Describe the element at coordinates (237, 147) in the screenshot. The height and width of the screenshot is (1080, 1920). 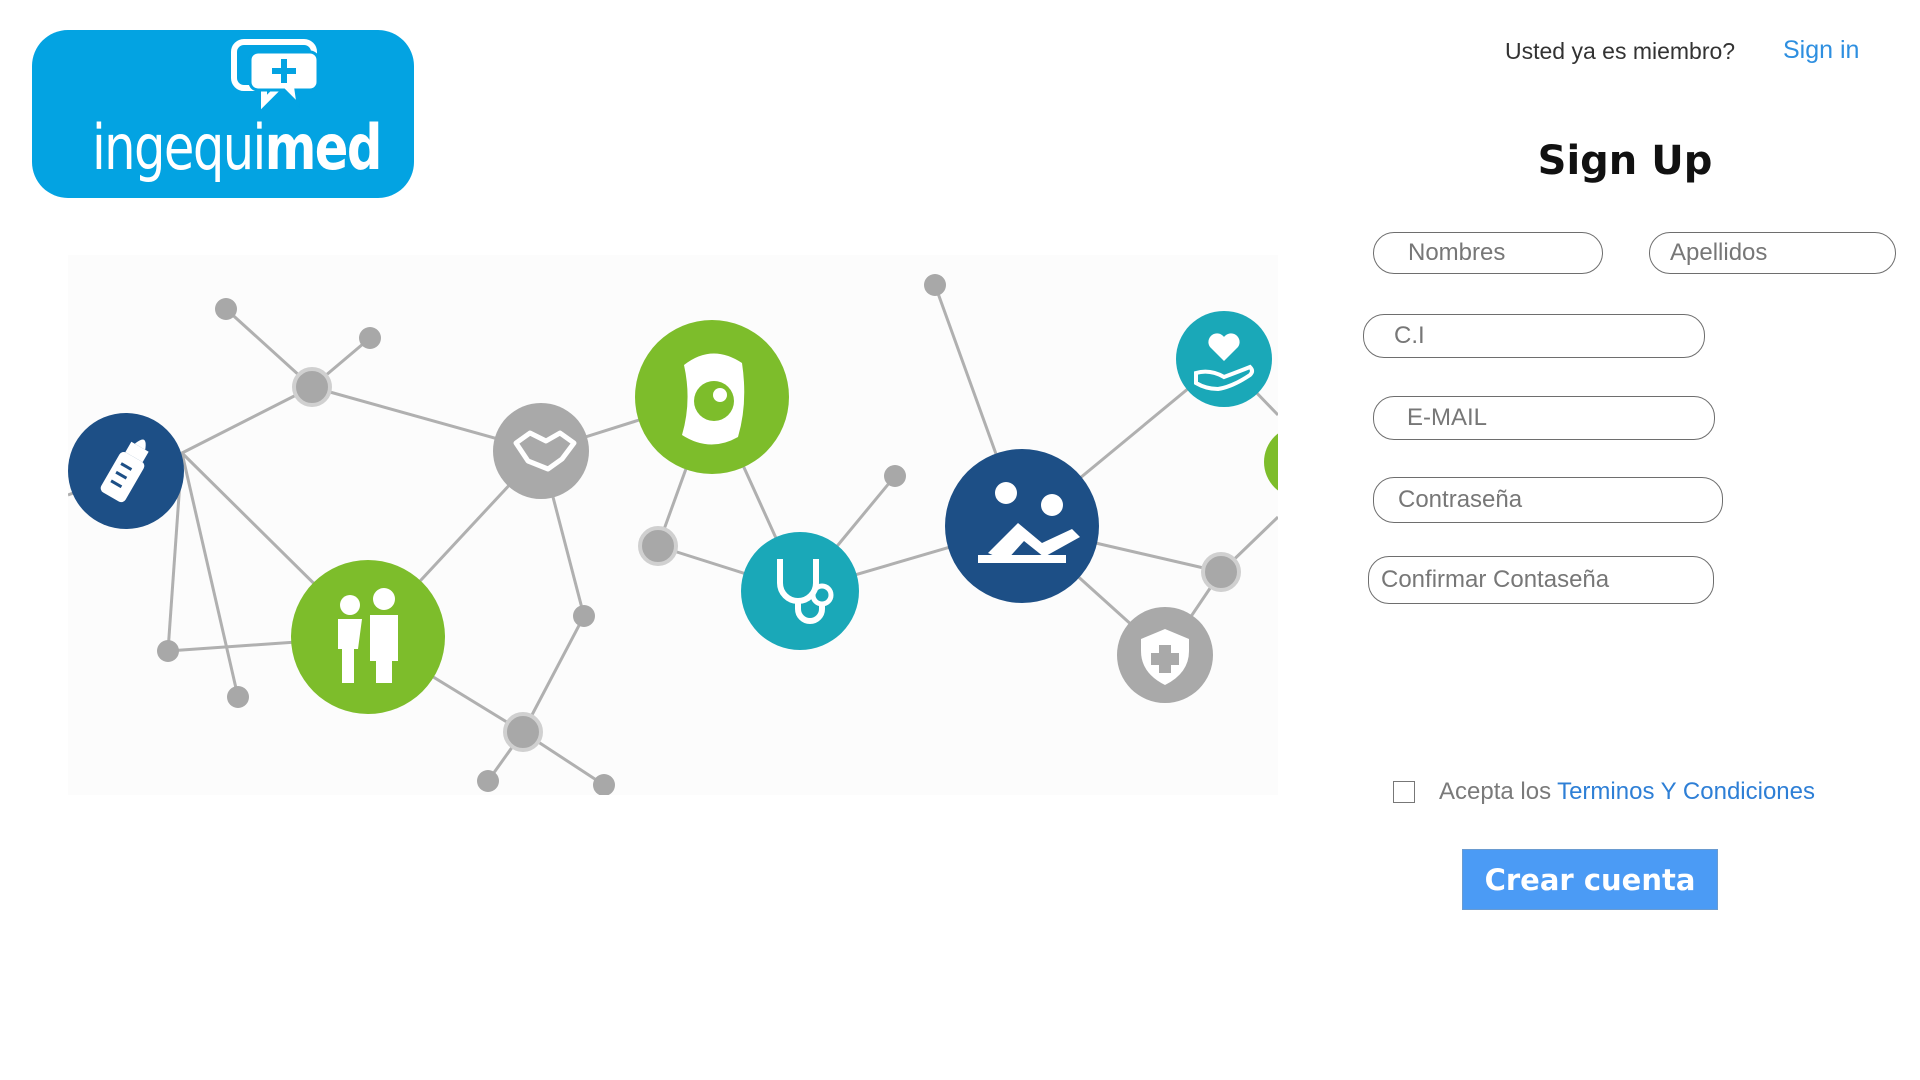
I see `logo-wordmark: ingequimed` at that location.